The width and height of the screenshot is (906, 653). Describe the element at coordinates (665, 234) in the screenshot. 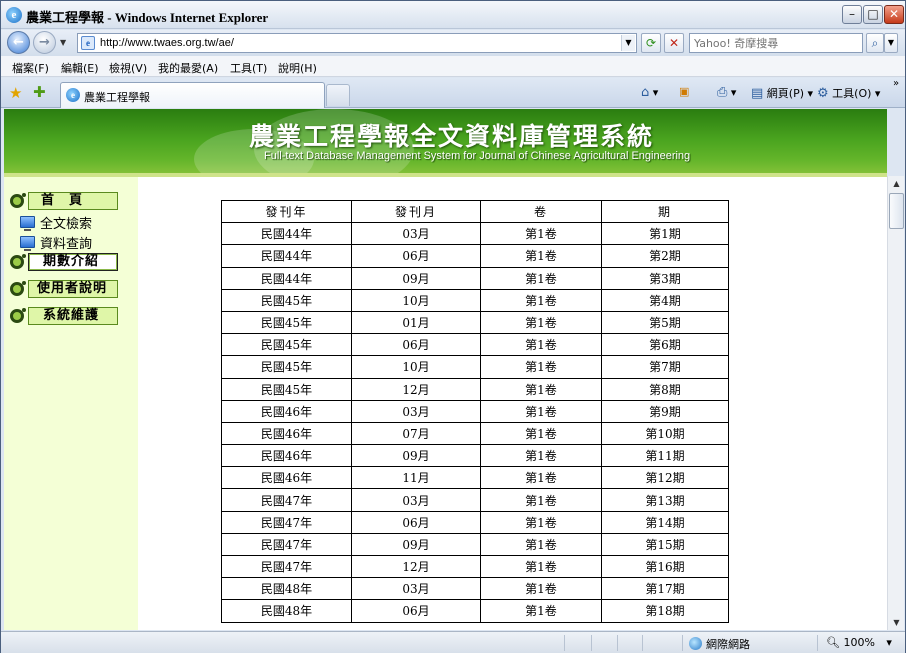

I see `cell-issue: 第1期` at that location.